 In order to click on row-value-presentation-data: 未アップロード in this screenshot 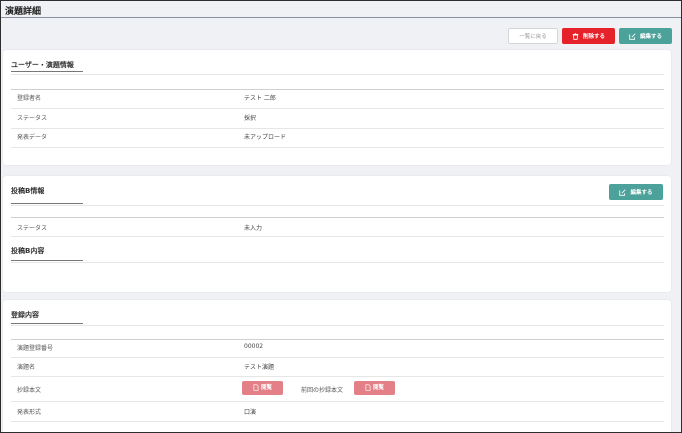, I will do `click(265, 137)`.